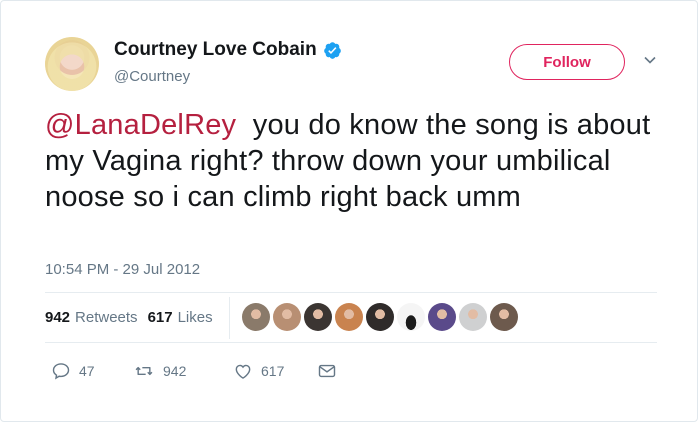 The width and height of the screenshot is (700, 424). I want to click on mention-link: @LanaDelRey, so click(140, 125).